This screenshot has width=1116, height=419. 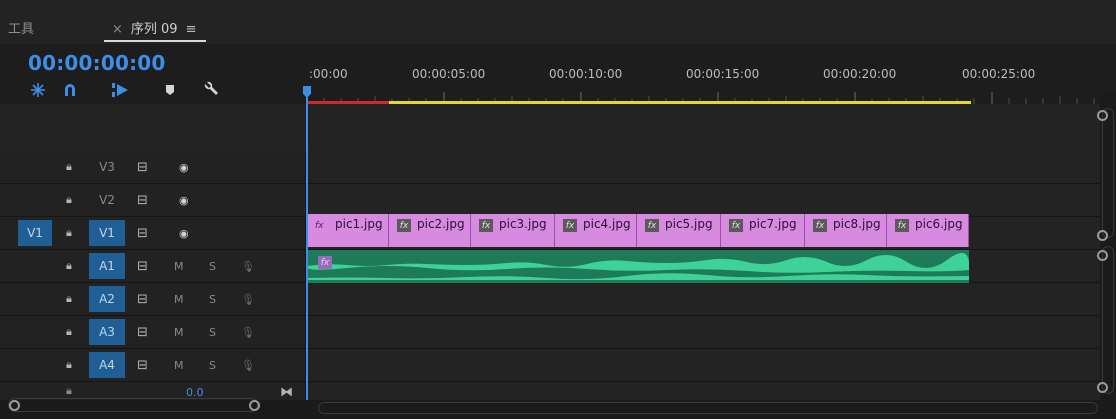 What do you see at coordinates (441, 224) in the screenshot?
I see `clip-name: pic2.jpg` at bounding box center [441, 224].